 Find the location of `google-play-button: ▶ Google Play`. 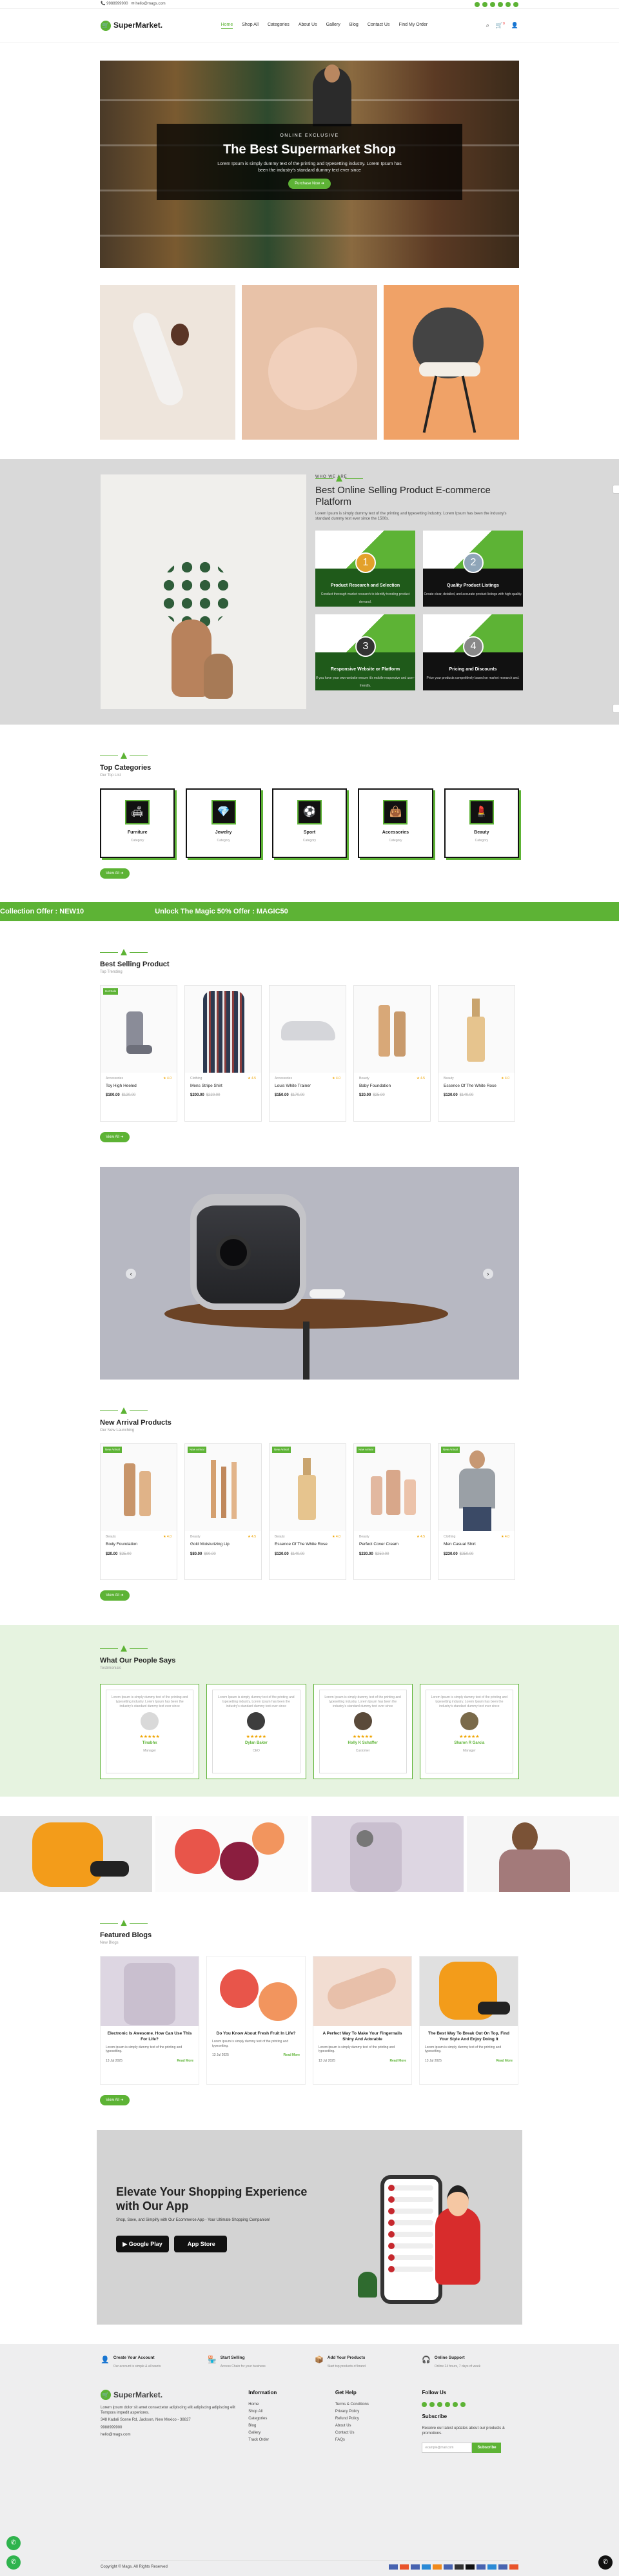

google-play-button: ▶ Google Play is located at coordinates (142, 2245).